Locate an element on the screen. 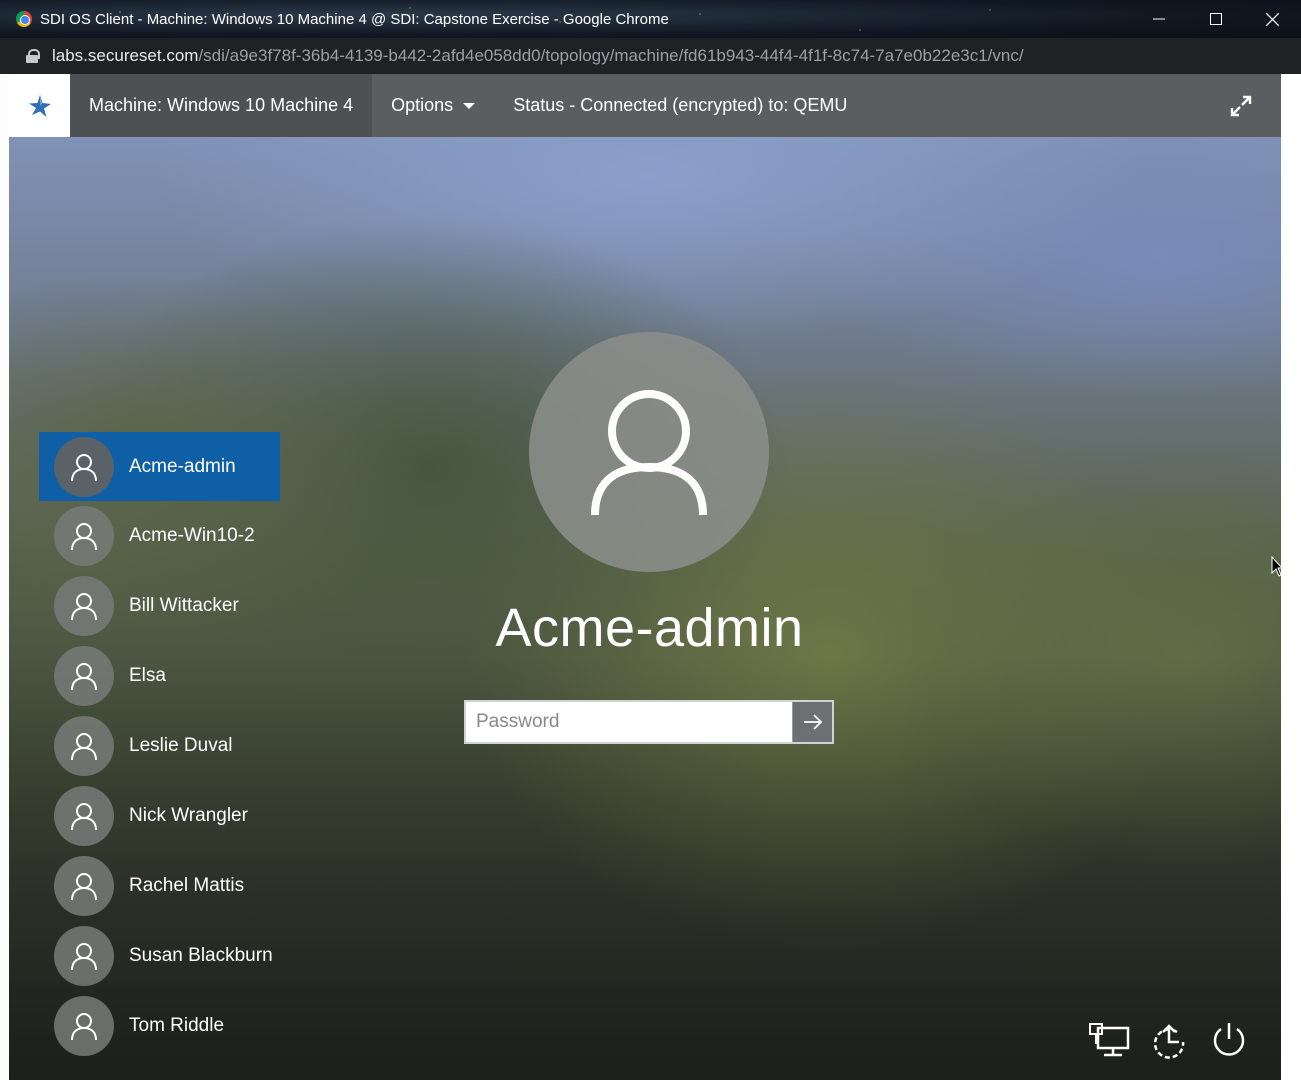  machine-label: Machine: Windows 10 Machine 4 is located at coordinates (221, 105).